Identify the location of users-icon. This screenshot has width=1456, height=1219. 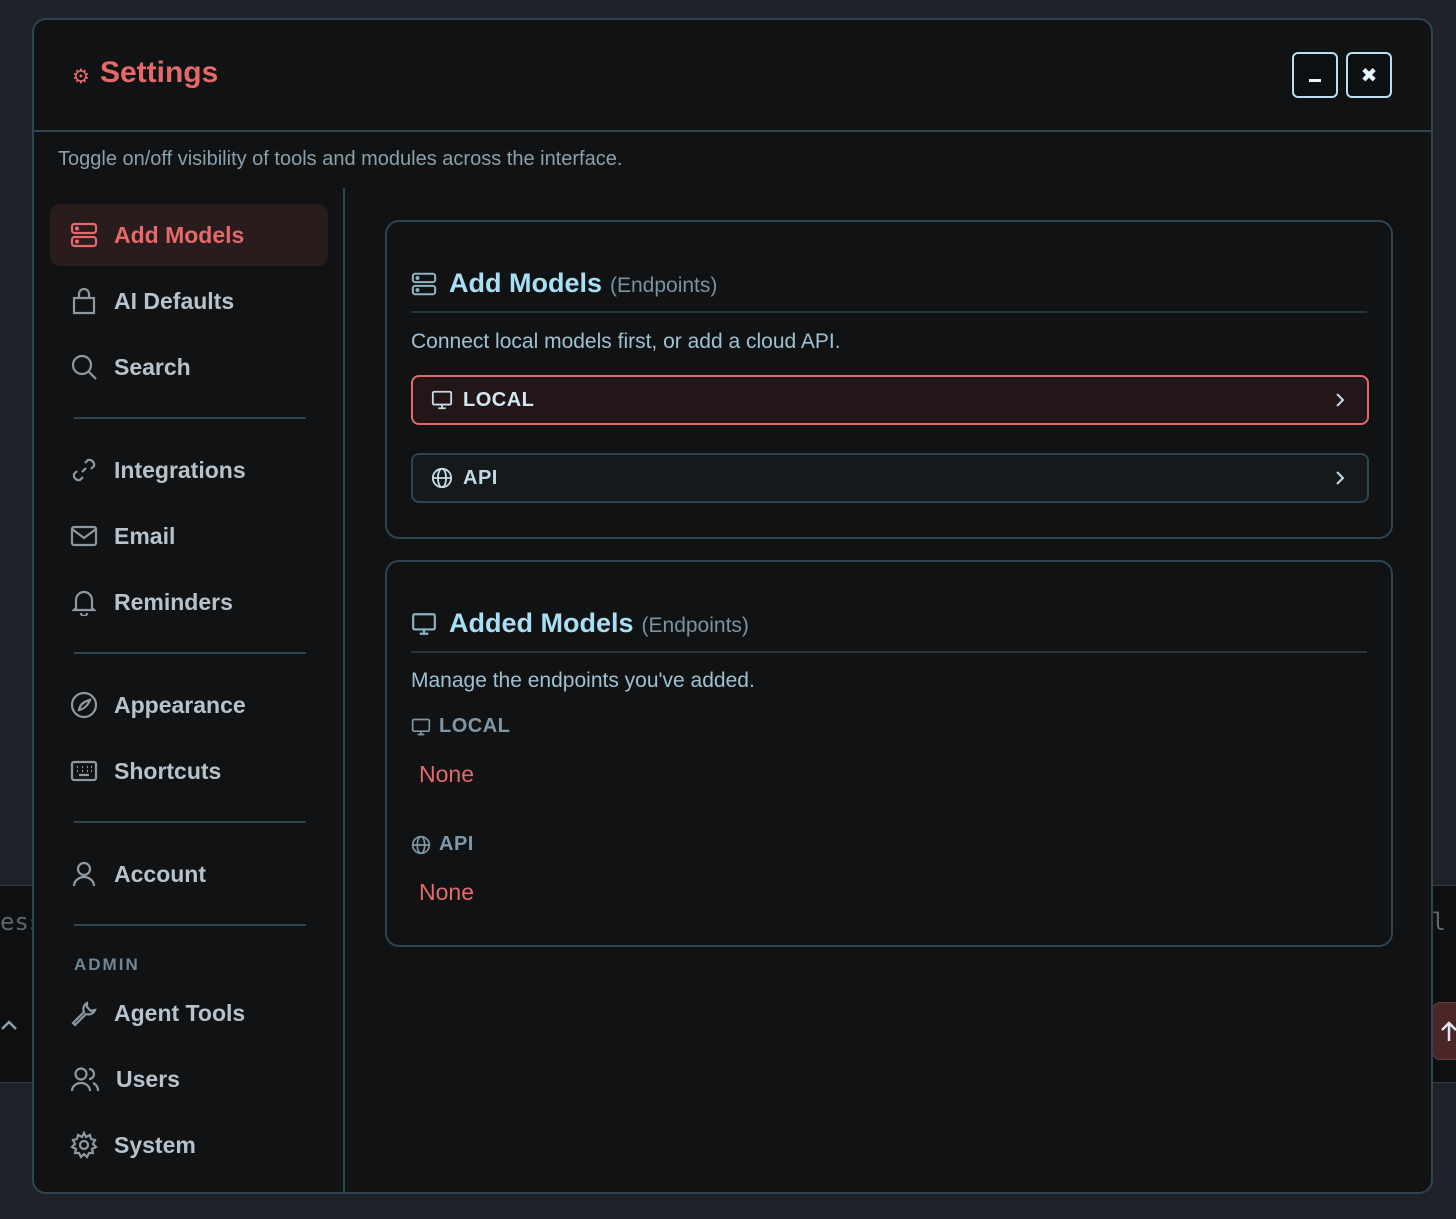
(85, 1079).